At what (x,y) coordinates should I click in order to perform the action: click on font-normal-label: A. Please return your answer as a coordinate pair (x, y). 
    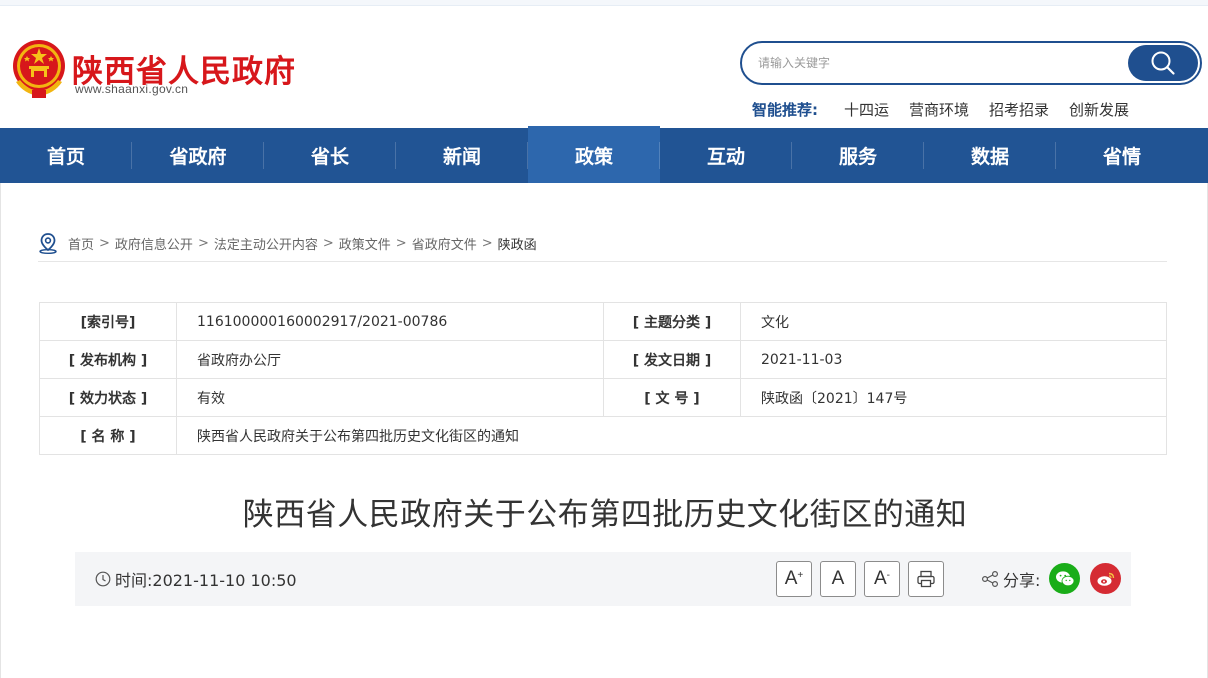
    Looking at the image, I should click on (838, 578).